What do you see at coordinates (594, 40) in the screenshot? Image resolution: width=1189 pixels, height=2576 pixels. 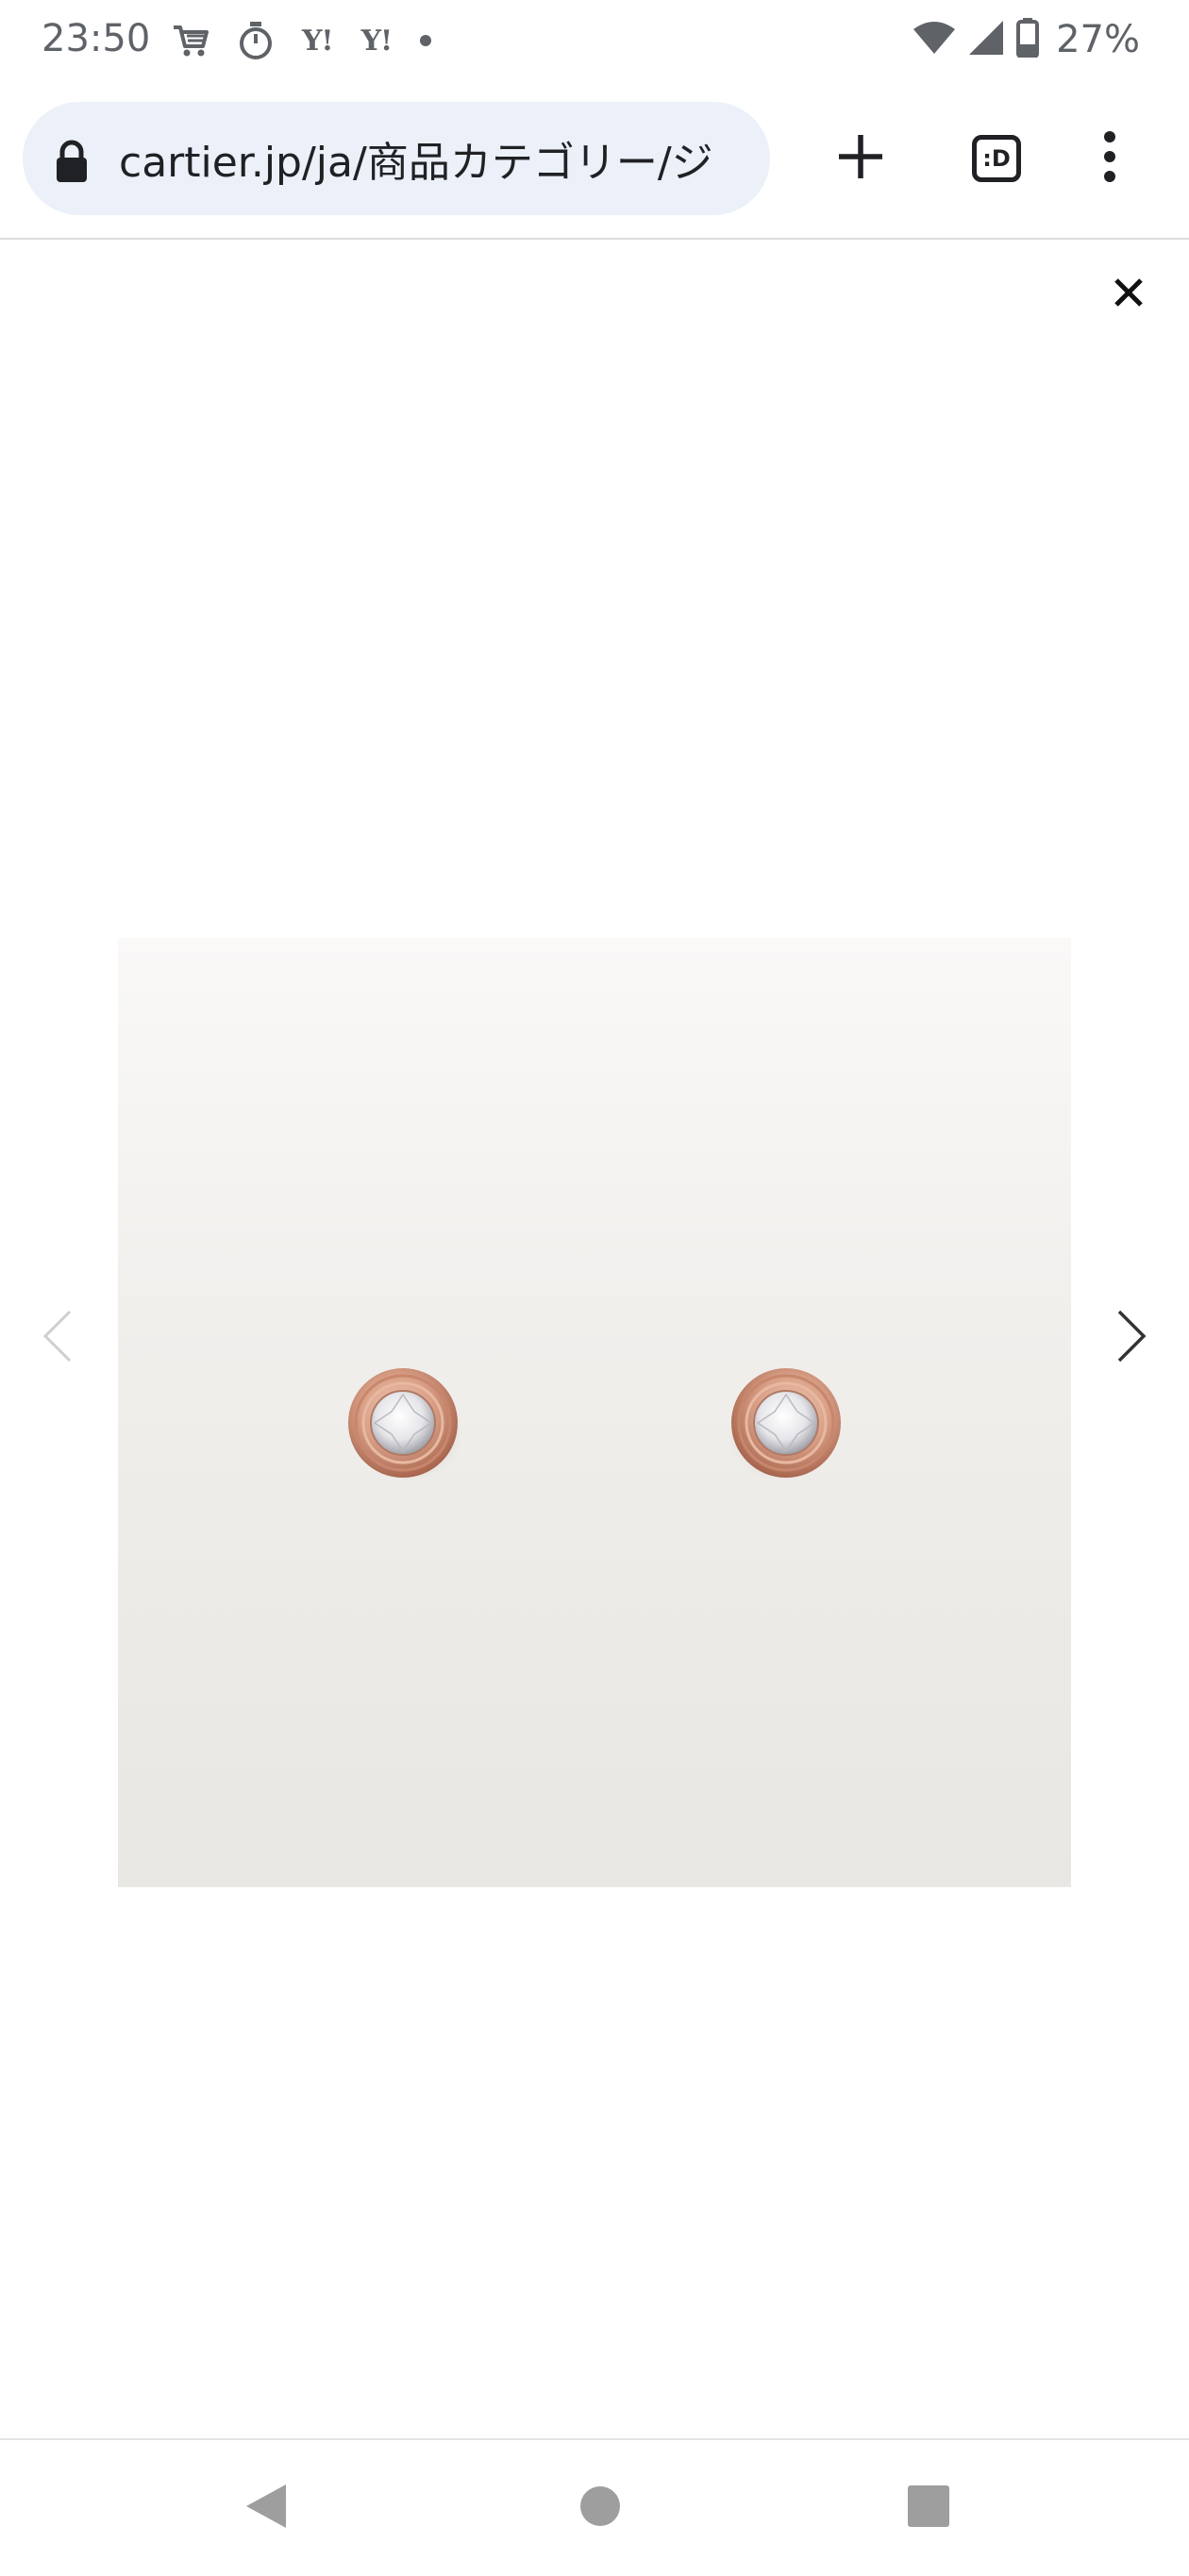 I see `status-bar: 23:50 Y! Y! 27%` at bounding box center [594, 40].